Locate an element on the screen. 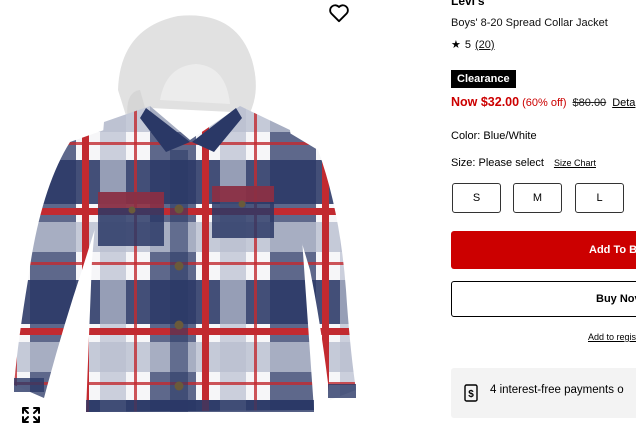 The height and width of the screenshot is (438, 636). installments-banner: $ 4 interest-free payments o is located at coordinates (543, 393).